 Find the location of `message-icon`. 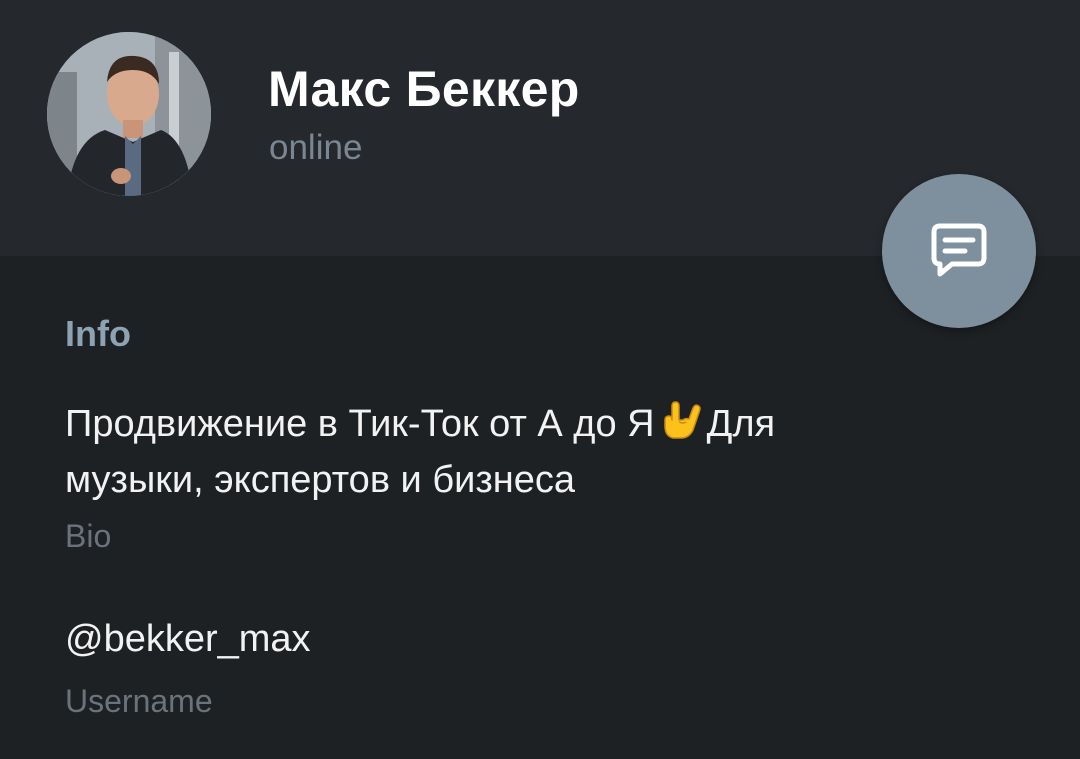

message-icon is located at coordinates (959, 250).